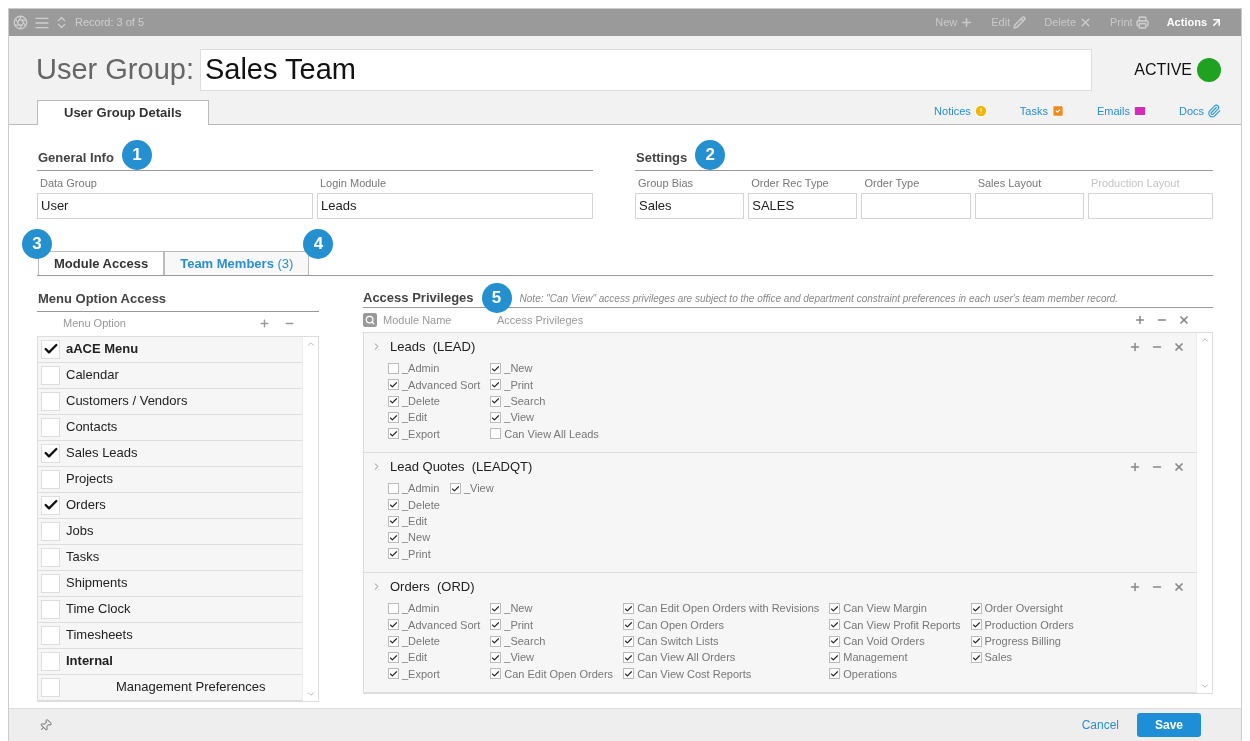  I want to click on menu-option-row: Projects, so click(170, 479).